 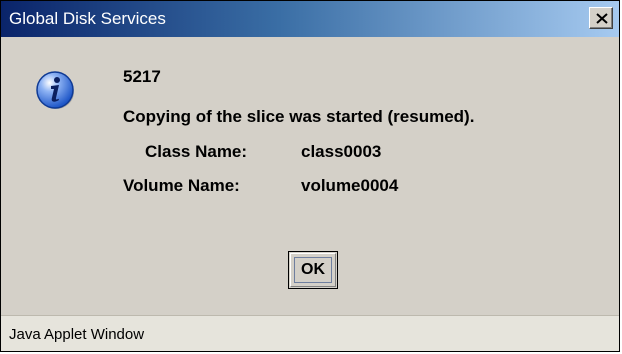 What do you see at coordinates (181, 185) in the screenshot?
I see `volume-name-label: Volume Name:` at bounding box center [181, 185].